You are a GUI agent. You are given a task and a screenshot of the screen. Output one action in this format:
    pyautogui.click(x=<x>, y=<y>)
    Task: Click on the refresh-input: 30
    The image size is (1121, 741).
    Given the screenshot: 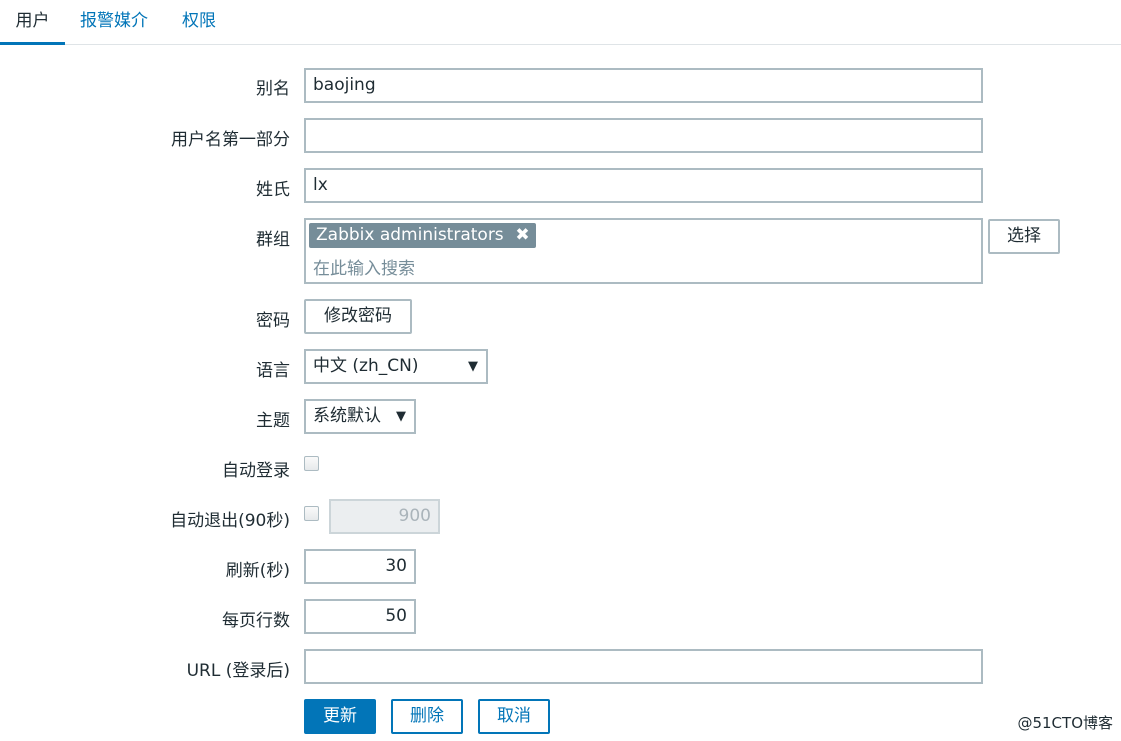 What is the action you would take?
    pyautogui.click(x=360, y=566)
    